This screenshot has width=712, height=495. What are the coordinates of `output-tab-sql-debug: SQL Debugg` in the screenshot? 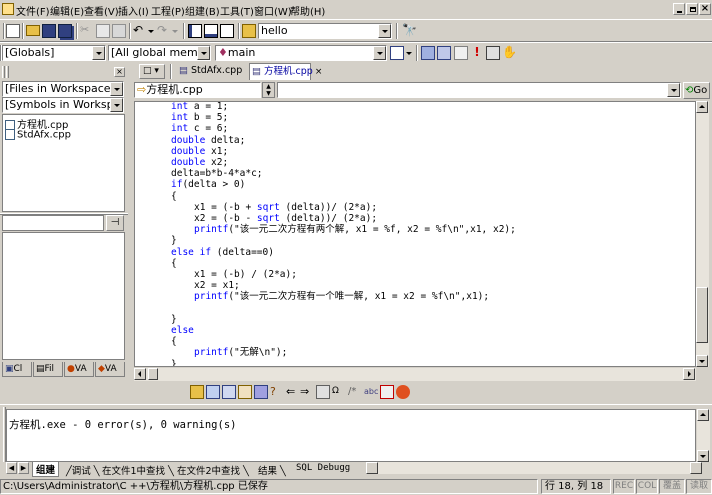 It's located at (323, 468).